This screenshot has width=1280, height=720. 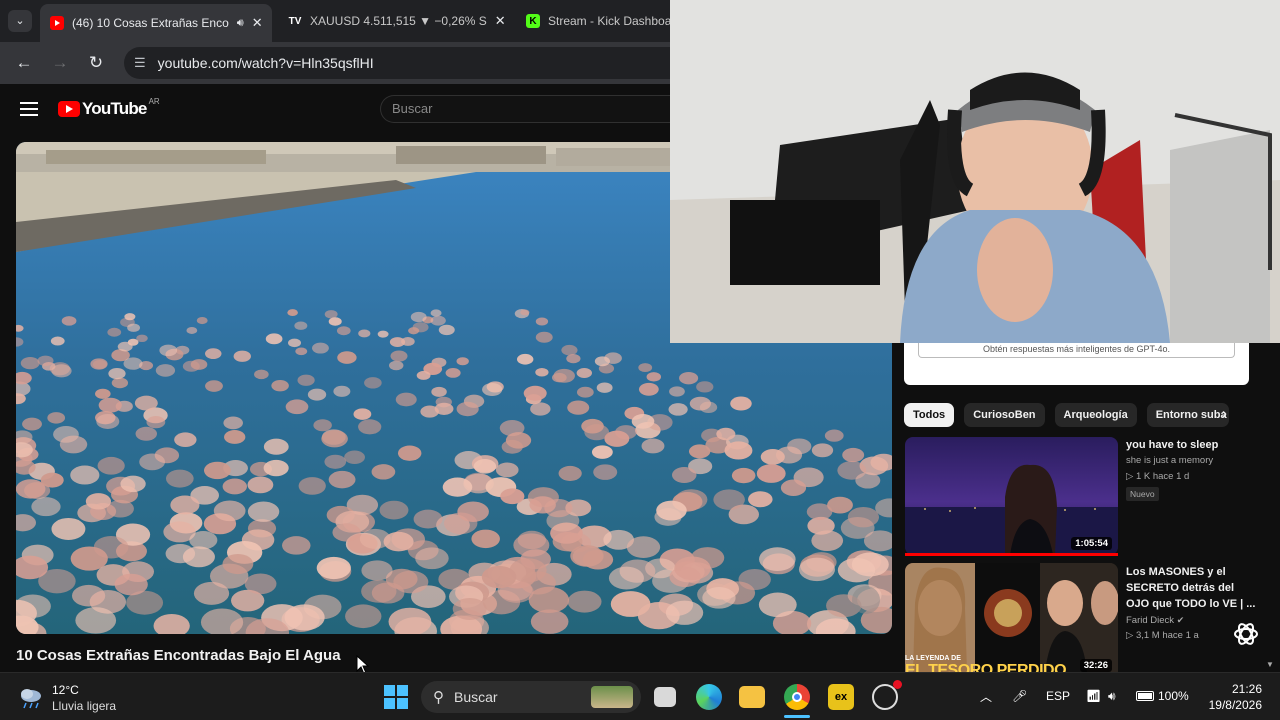 What do you see at coordinates (65, 690) in the screenshot?
I see `weather-temperature: 12°C` at bounding box center [65, 690].